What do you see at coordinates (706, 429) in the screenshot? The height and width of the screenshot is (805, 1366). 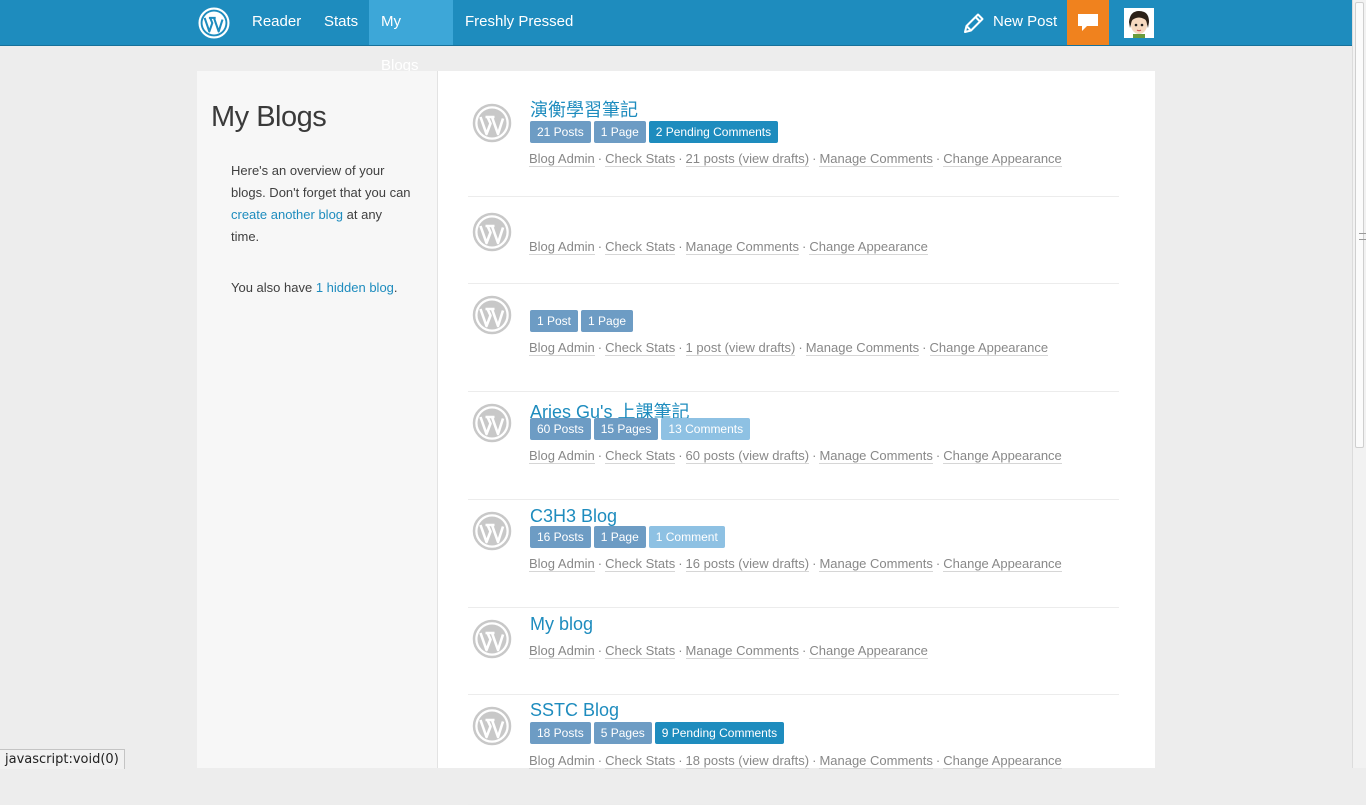 I see `count-badge: 13 Comments` at bounding box center [706, 429].